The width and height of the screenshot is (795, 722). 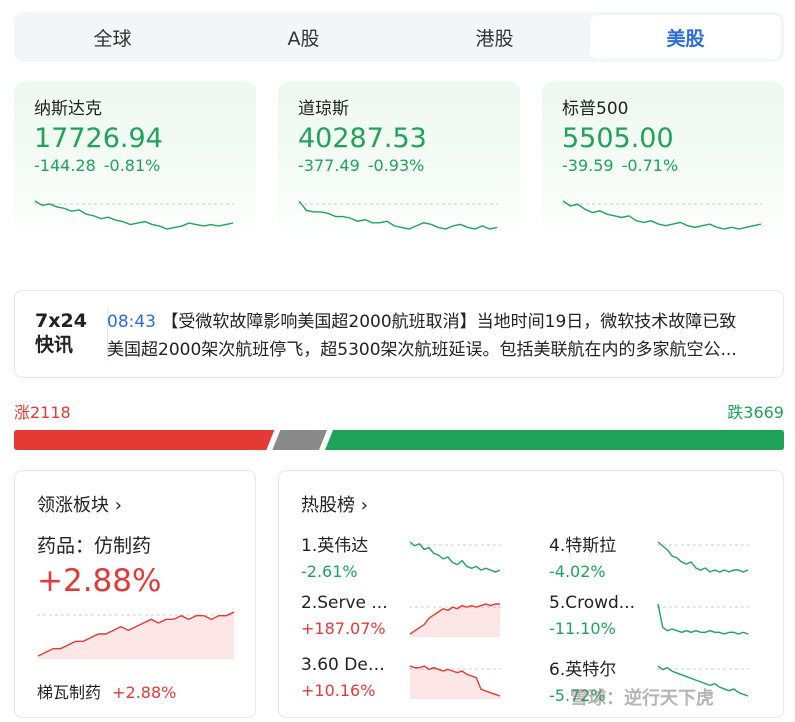 I want to click on sector-change: +2.88%, so click(x=99, y=581).